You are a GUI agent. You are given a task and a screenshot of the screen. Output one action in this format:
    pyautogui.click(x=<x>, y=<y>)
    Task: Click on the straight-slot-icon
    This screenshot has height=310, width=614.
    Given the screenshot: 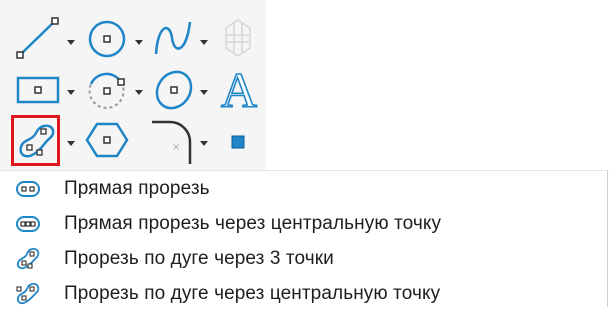 What is the action you would take?
    pyautogui.click(x=28, y=189)
    